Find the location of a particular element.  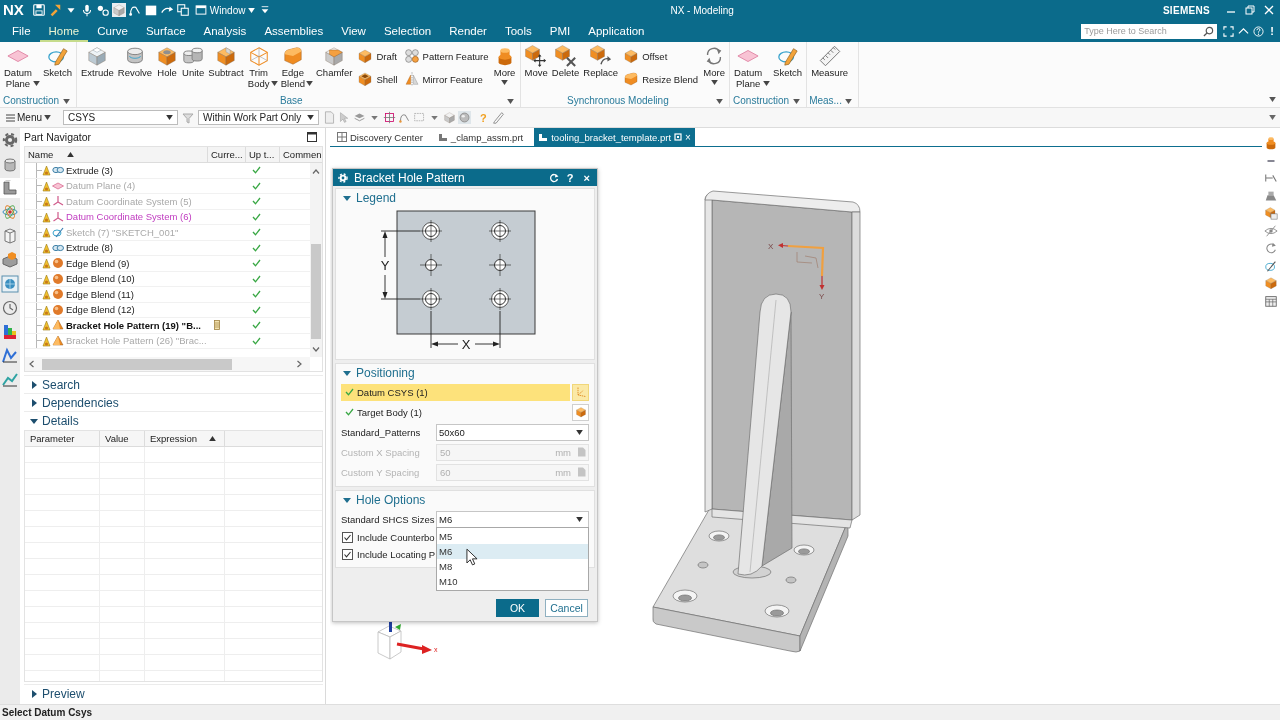

column-header: Value is located at coordinates (122, 438).